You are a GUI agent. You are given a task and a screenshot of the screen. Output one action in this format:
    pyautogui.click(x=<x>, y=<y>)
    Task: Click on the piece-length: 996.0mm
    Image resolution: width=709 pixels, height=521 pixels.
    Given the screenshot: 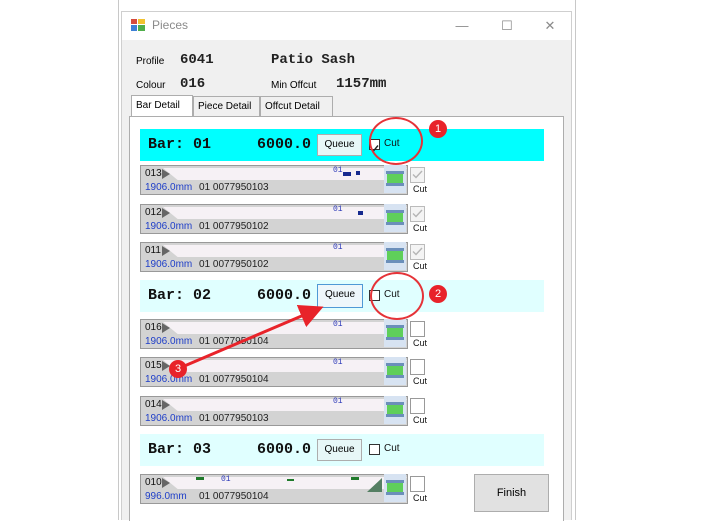 What is the action you would take?
    pyautogui.click(x=166, y=496)
    